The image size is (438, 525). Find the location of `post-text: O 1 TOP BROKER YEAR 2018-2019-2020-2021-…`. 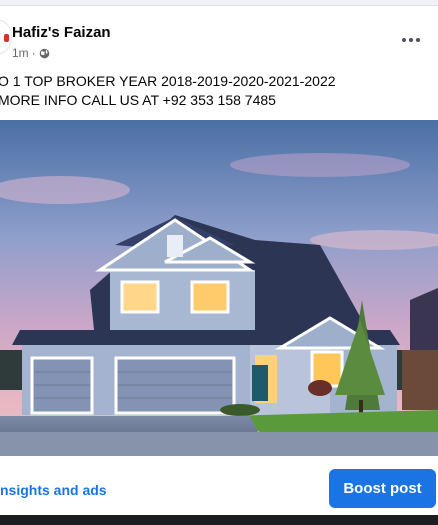

post-text: O 1 TOP BROKER YEAR 2018-2019-2020-2021-… is located at coordinates (219, 91).